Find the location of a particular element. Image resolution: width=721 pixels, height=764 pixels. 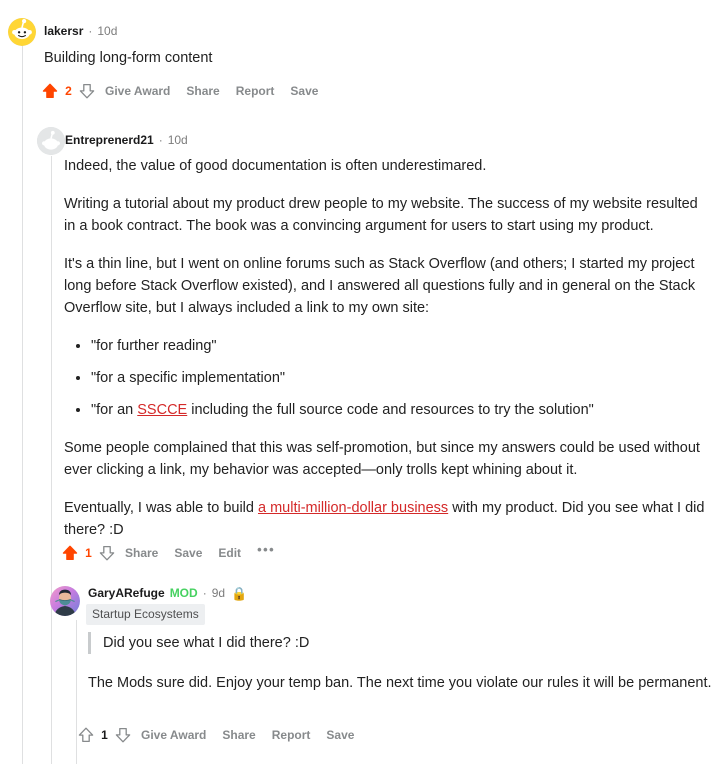

sscce-link: SSCCE is located at coordinates (162, 410).